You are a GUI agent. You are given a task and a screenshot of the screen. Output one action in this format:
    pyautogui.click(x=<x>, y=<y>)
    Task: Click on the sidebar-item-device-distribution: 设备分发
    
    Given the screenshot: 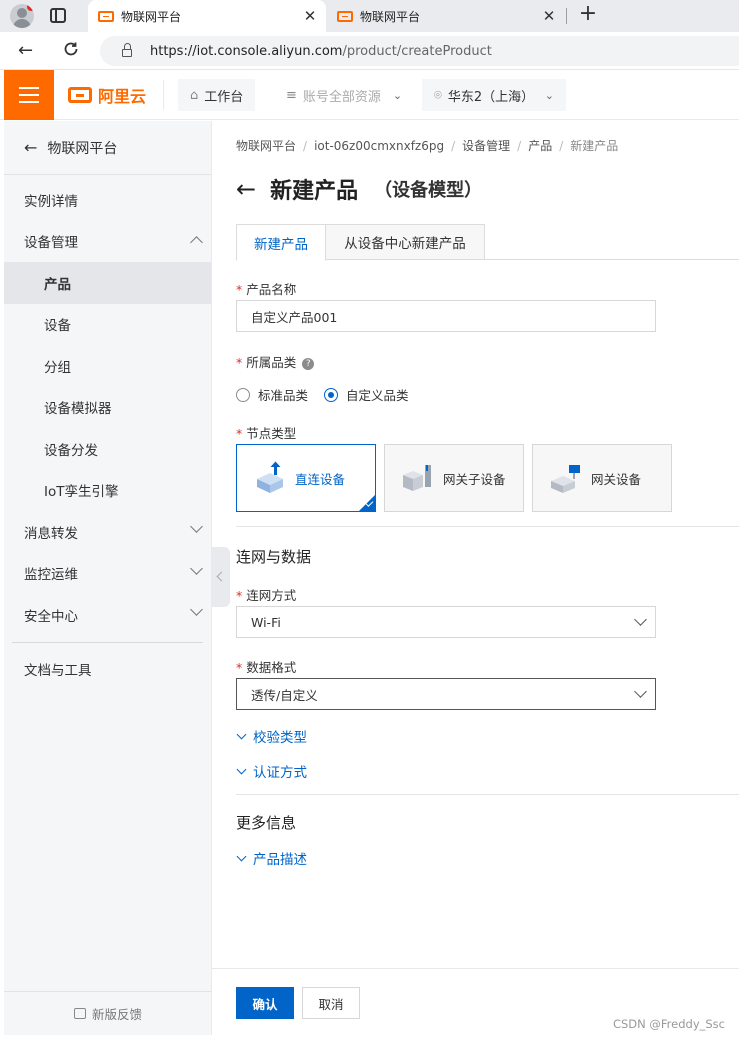 What is the action you would take?
    pyautogui.click(x=107, y=449)
    